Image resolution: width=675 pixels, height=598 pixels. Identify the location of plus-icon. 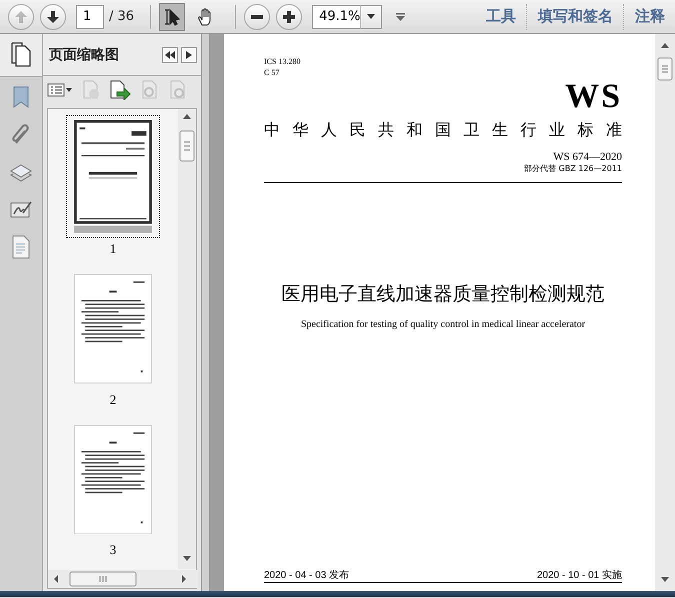
(289, 16).